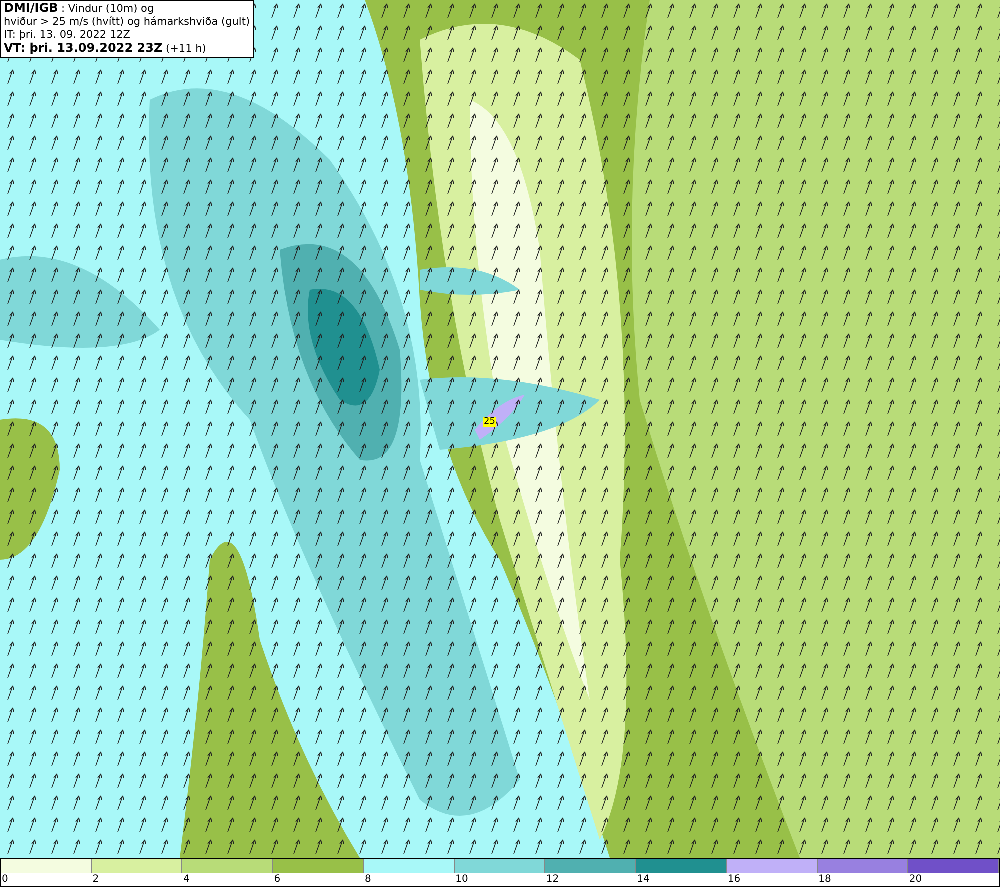 The image size is (1000, 887). What do you see at coordinates (489, 422) in the screenshot?
I see `gust-value-label: 25` at bounding box center [489, 422].